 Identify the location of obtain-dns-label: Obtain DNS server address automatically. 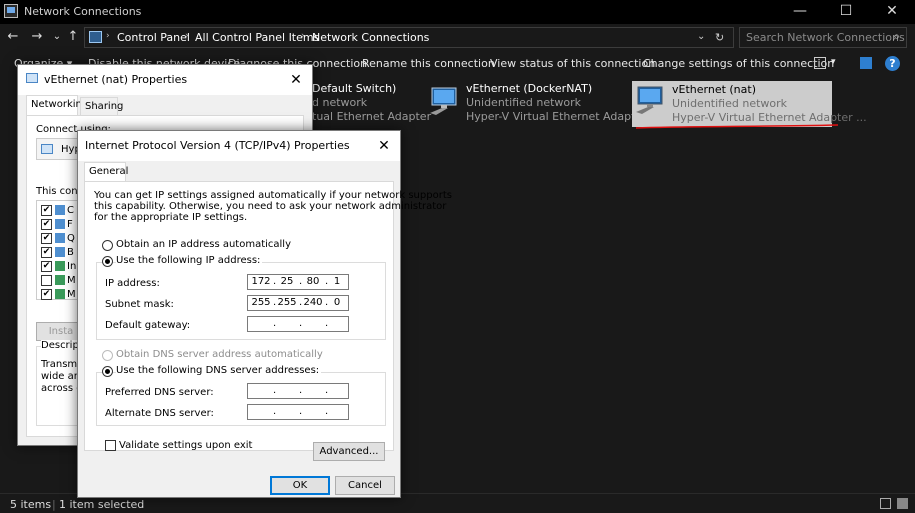
(219, 354).